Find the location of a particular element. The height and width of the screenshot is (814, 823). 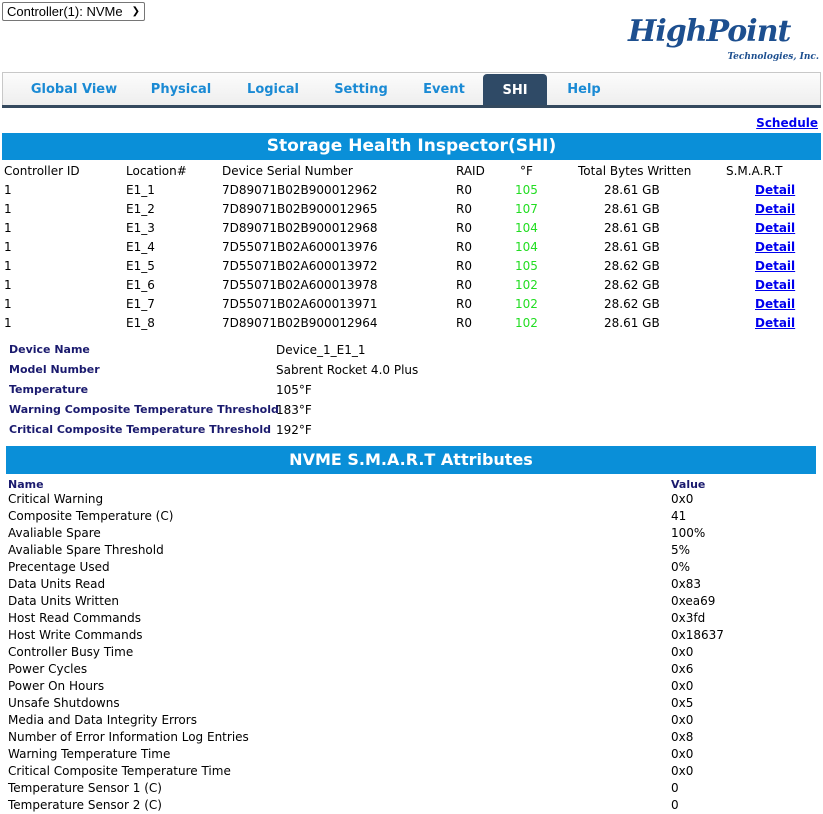

info-value: 105°F is located at coordinates (294, 390).